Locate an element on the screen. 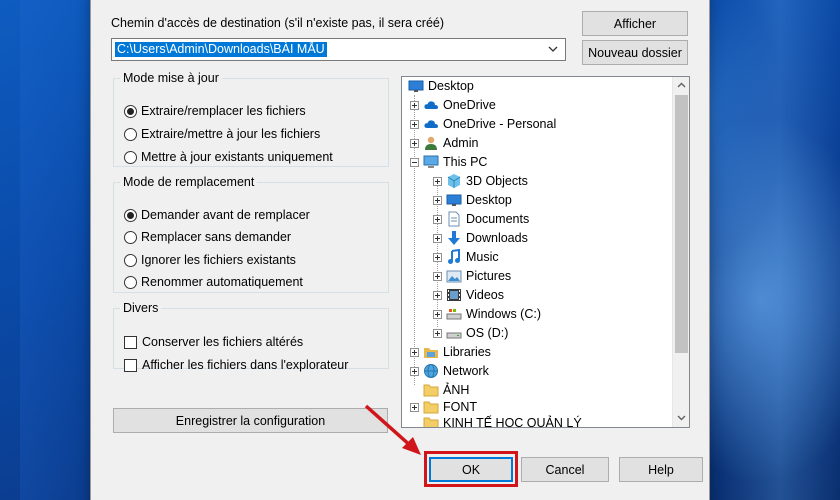  tree-item-admin: Admin is located at coordinates (444, 143).